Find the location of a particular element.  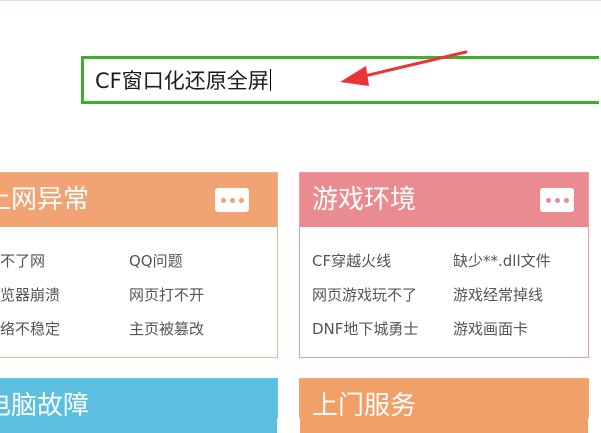

search-input: CF窗口化还原全屏 is located at coordinates (340, 80).